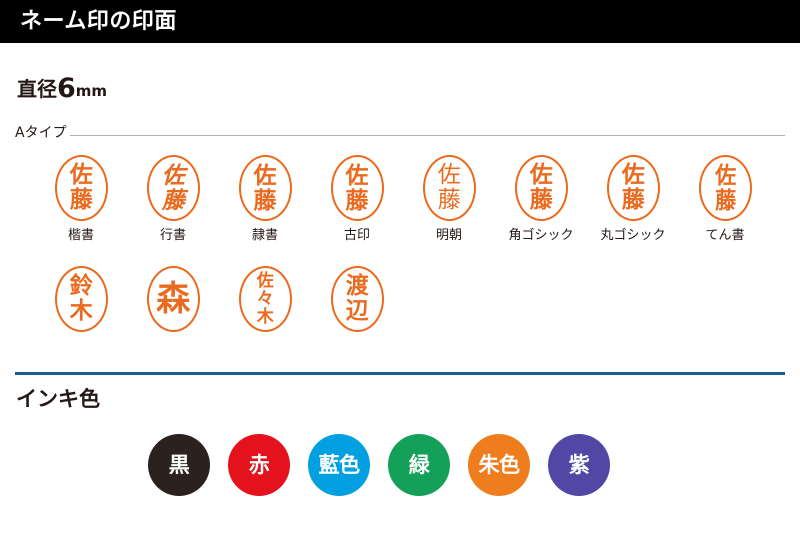  I want to click on stamp-glyph-group: 森, so click(173, 299).